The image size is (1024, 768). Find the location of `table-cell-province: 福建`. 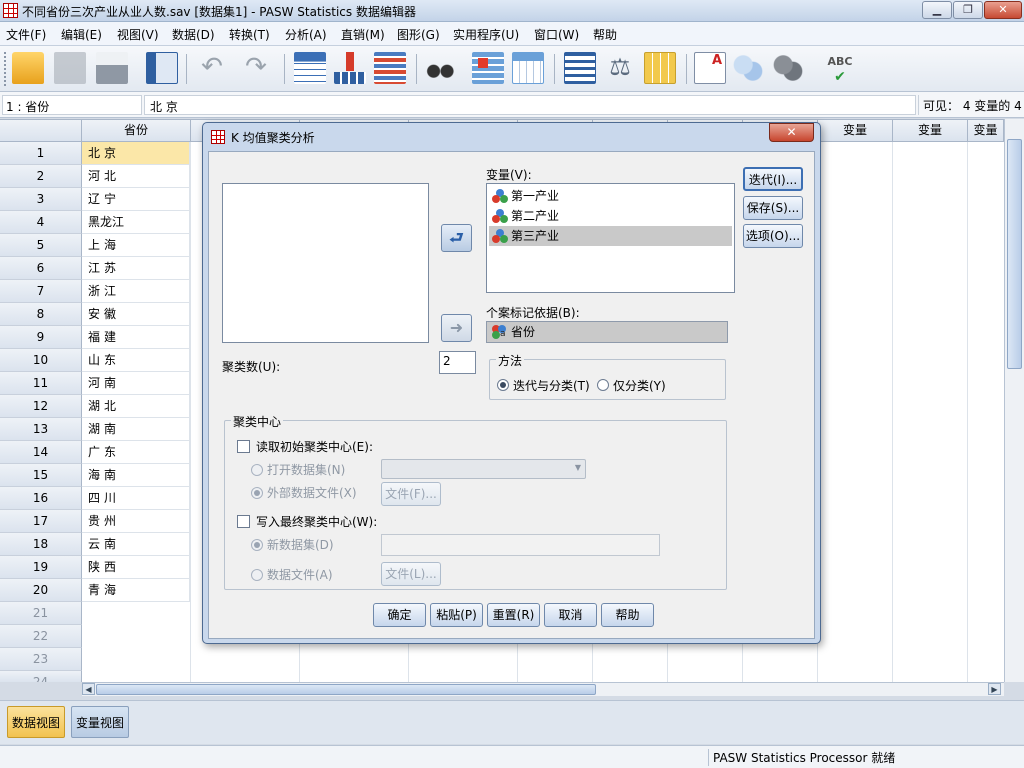

table-cell-province: 福建 is located at coordinates (136, 337).